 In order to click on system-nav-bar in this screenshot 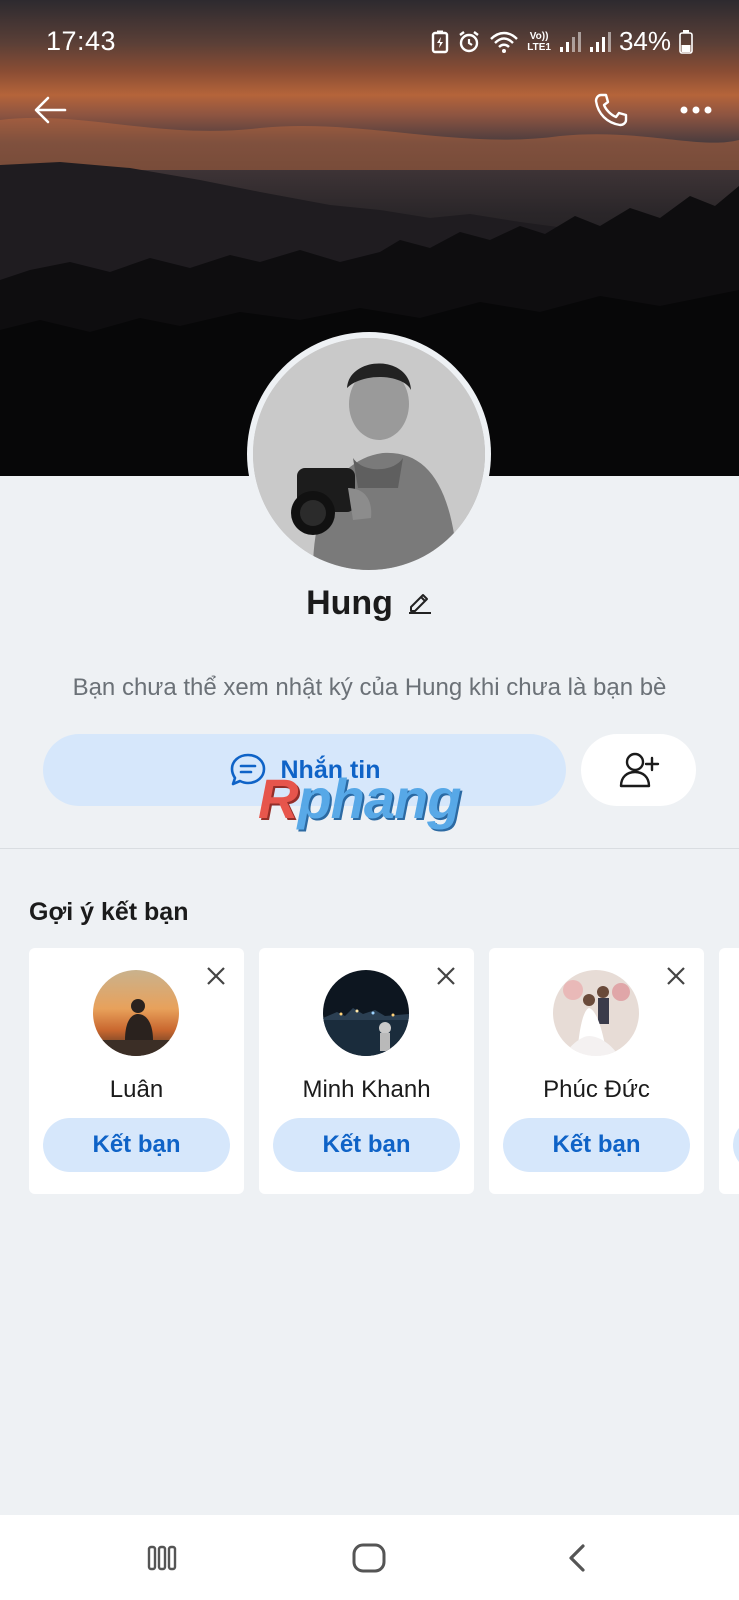, I will do `click(369, 1557)`.